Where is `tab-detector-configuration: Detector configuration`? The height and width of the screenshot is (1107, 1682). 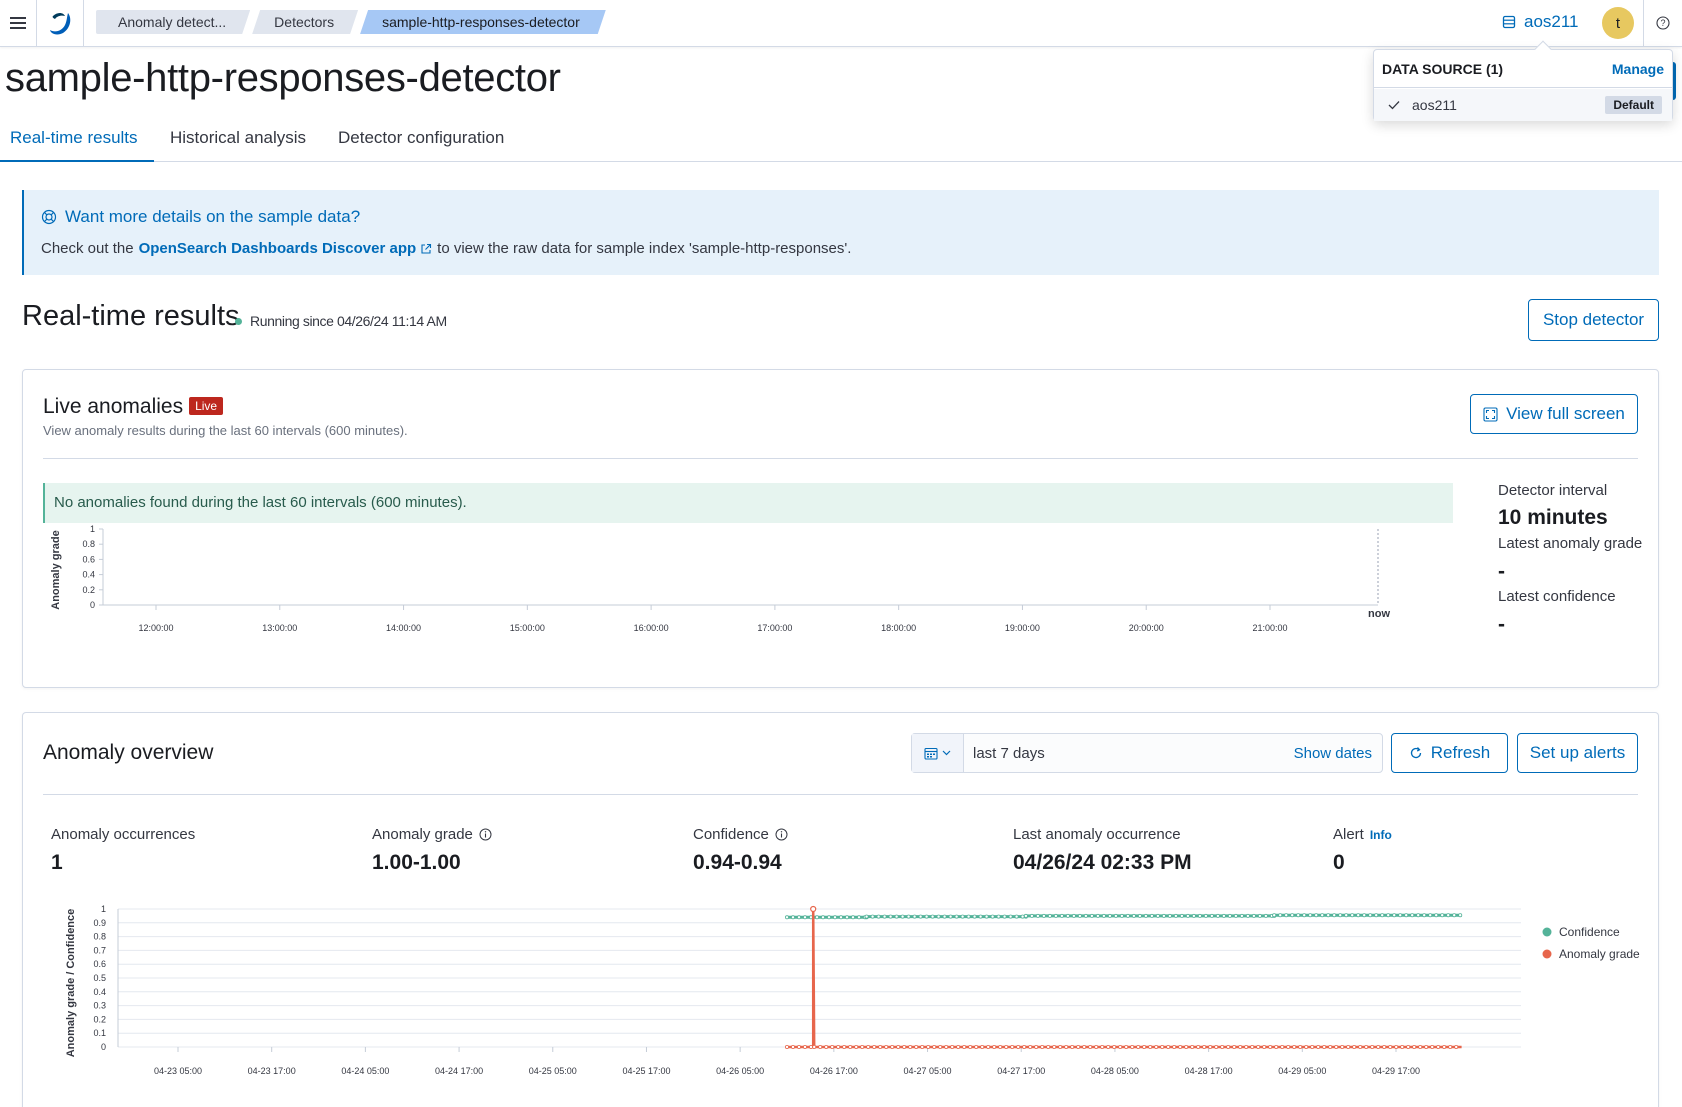 tab-detector-configuration: Detector configuration is located at coordinates (421, 142).